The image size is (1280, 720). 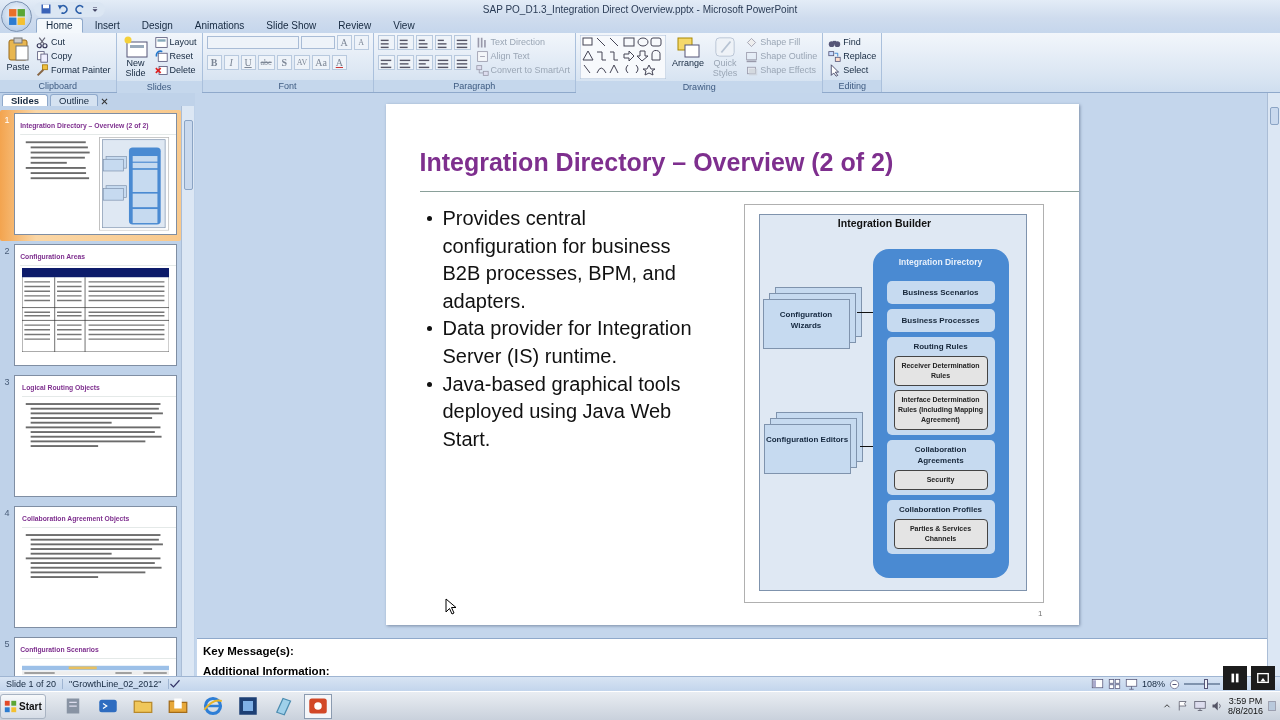 I want to click on fullscreen-icon, so click(x=1263, y=678).